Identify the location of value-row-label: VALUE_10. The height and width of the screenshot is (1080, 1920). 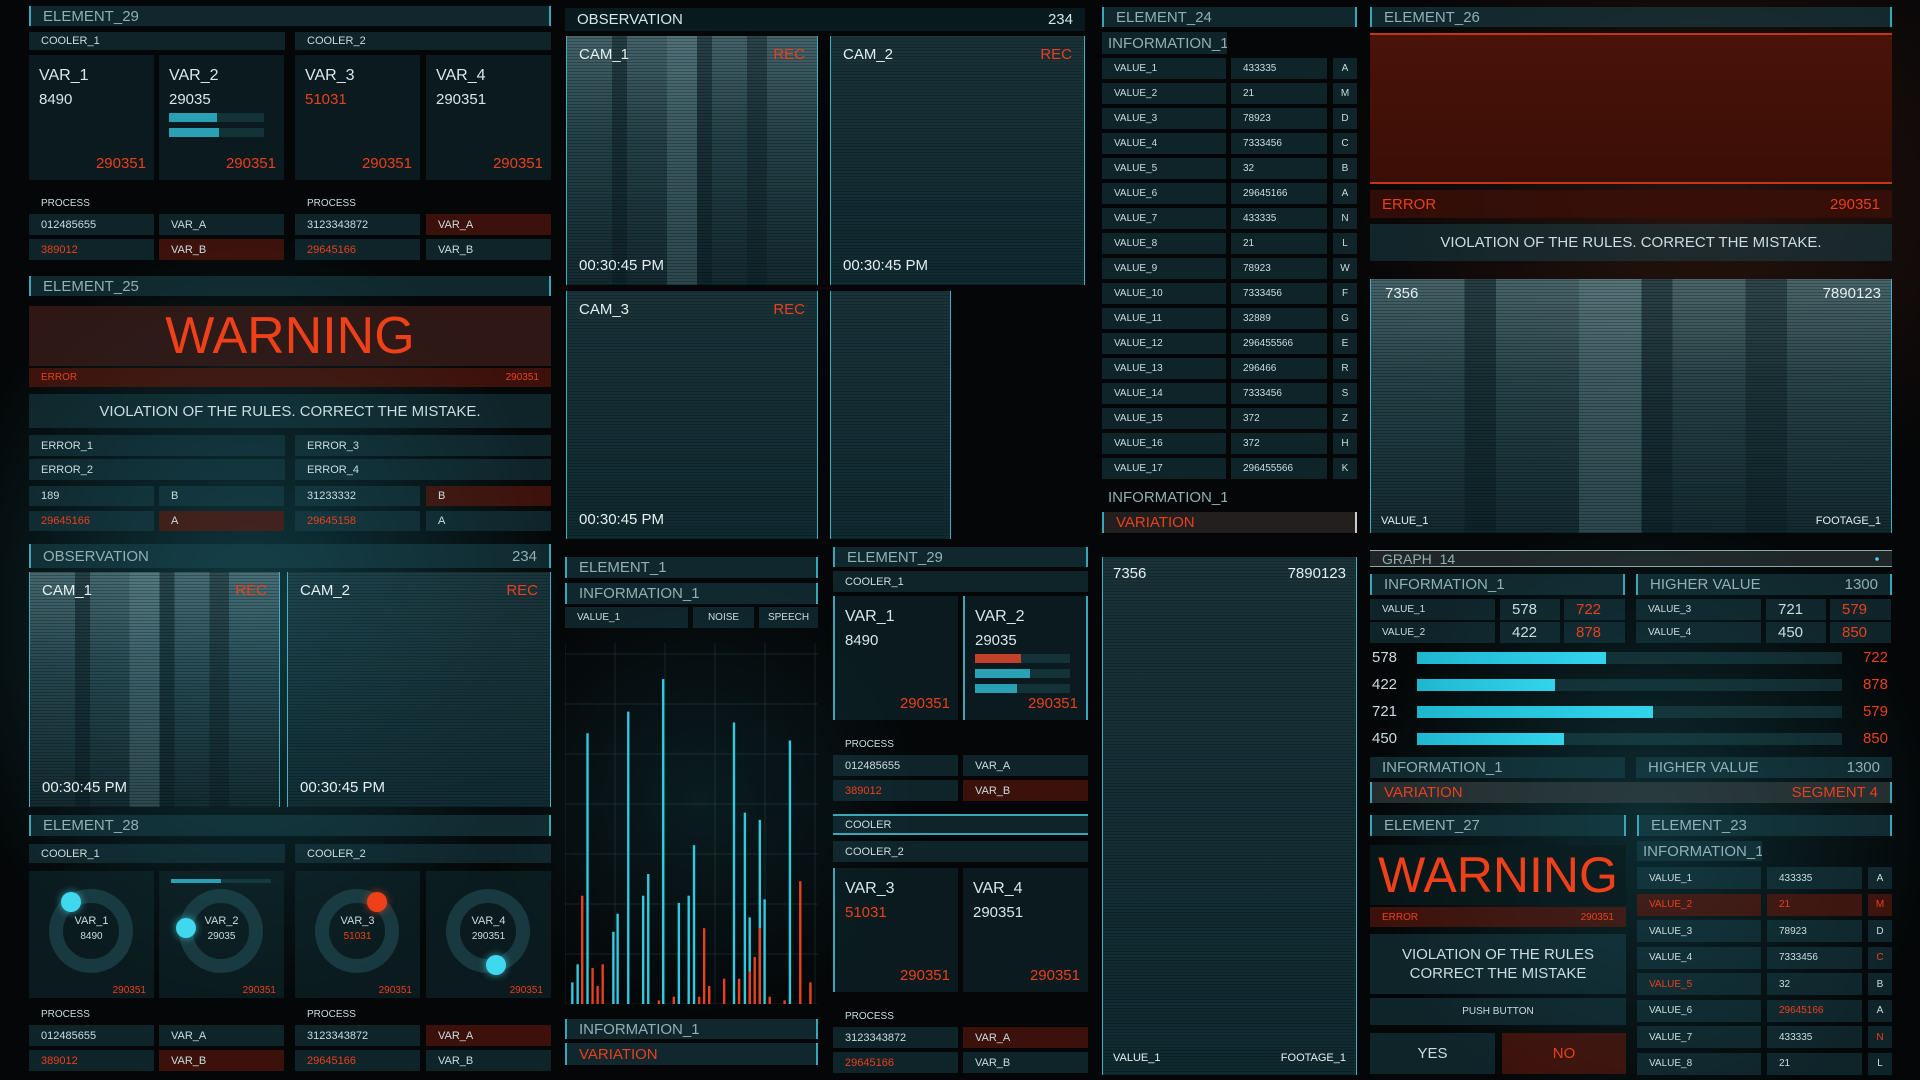
(1164, 293).